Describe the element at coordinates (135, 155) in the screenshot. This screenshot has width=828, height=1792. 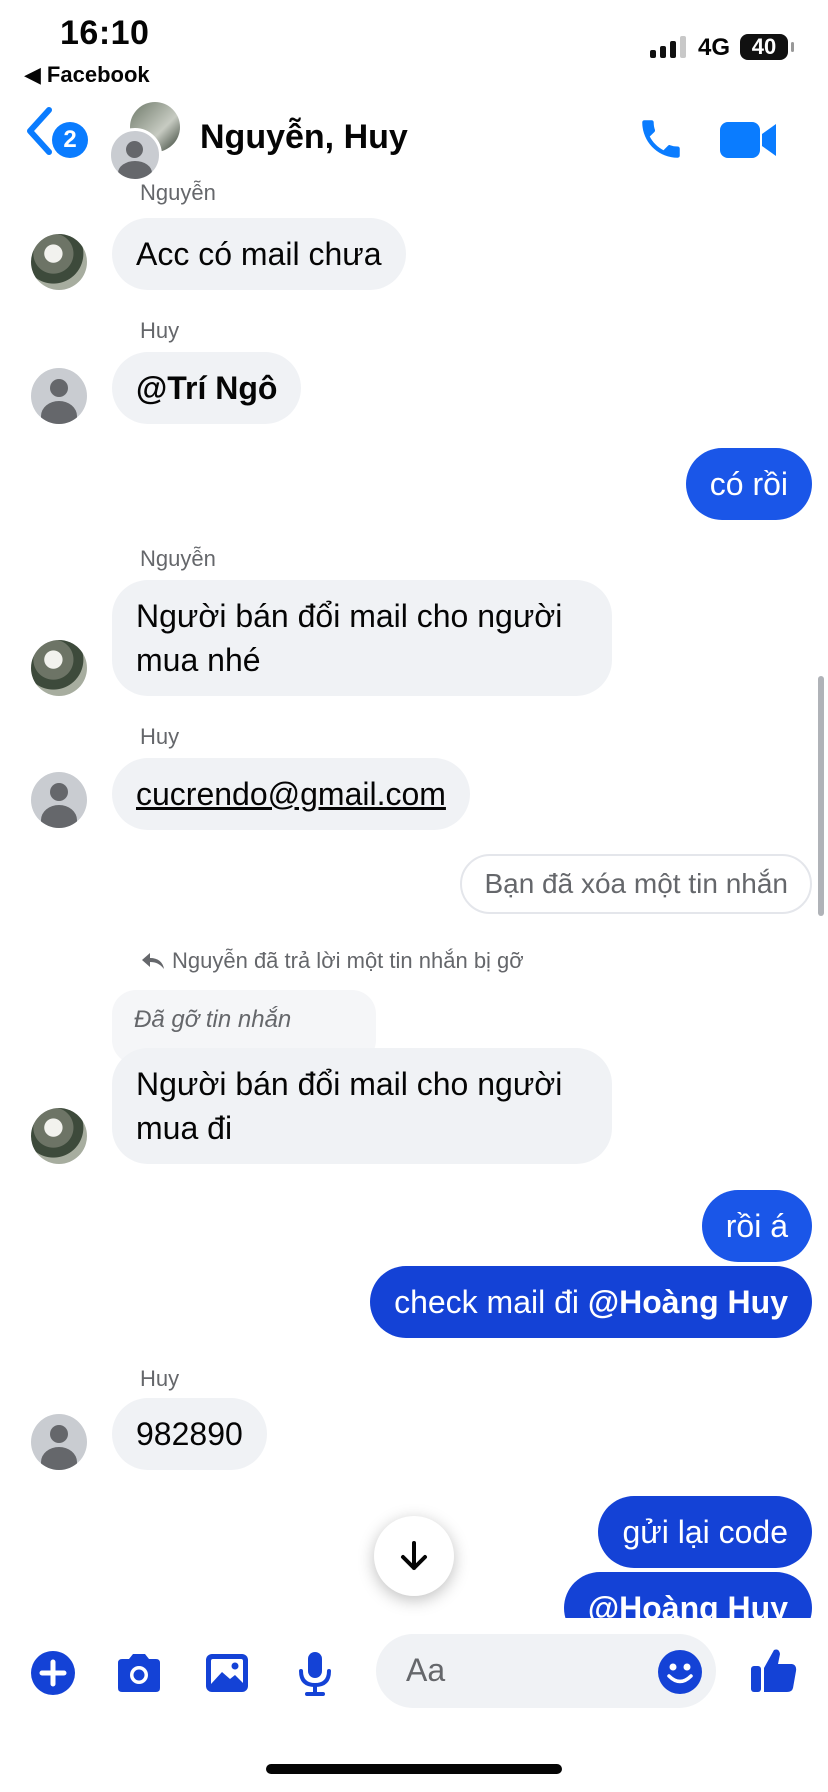
I see `group-avatar-default` at that location.